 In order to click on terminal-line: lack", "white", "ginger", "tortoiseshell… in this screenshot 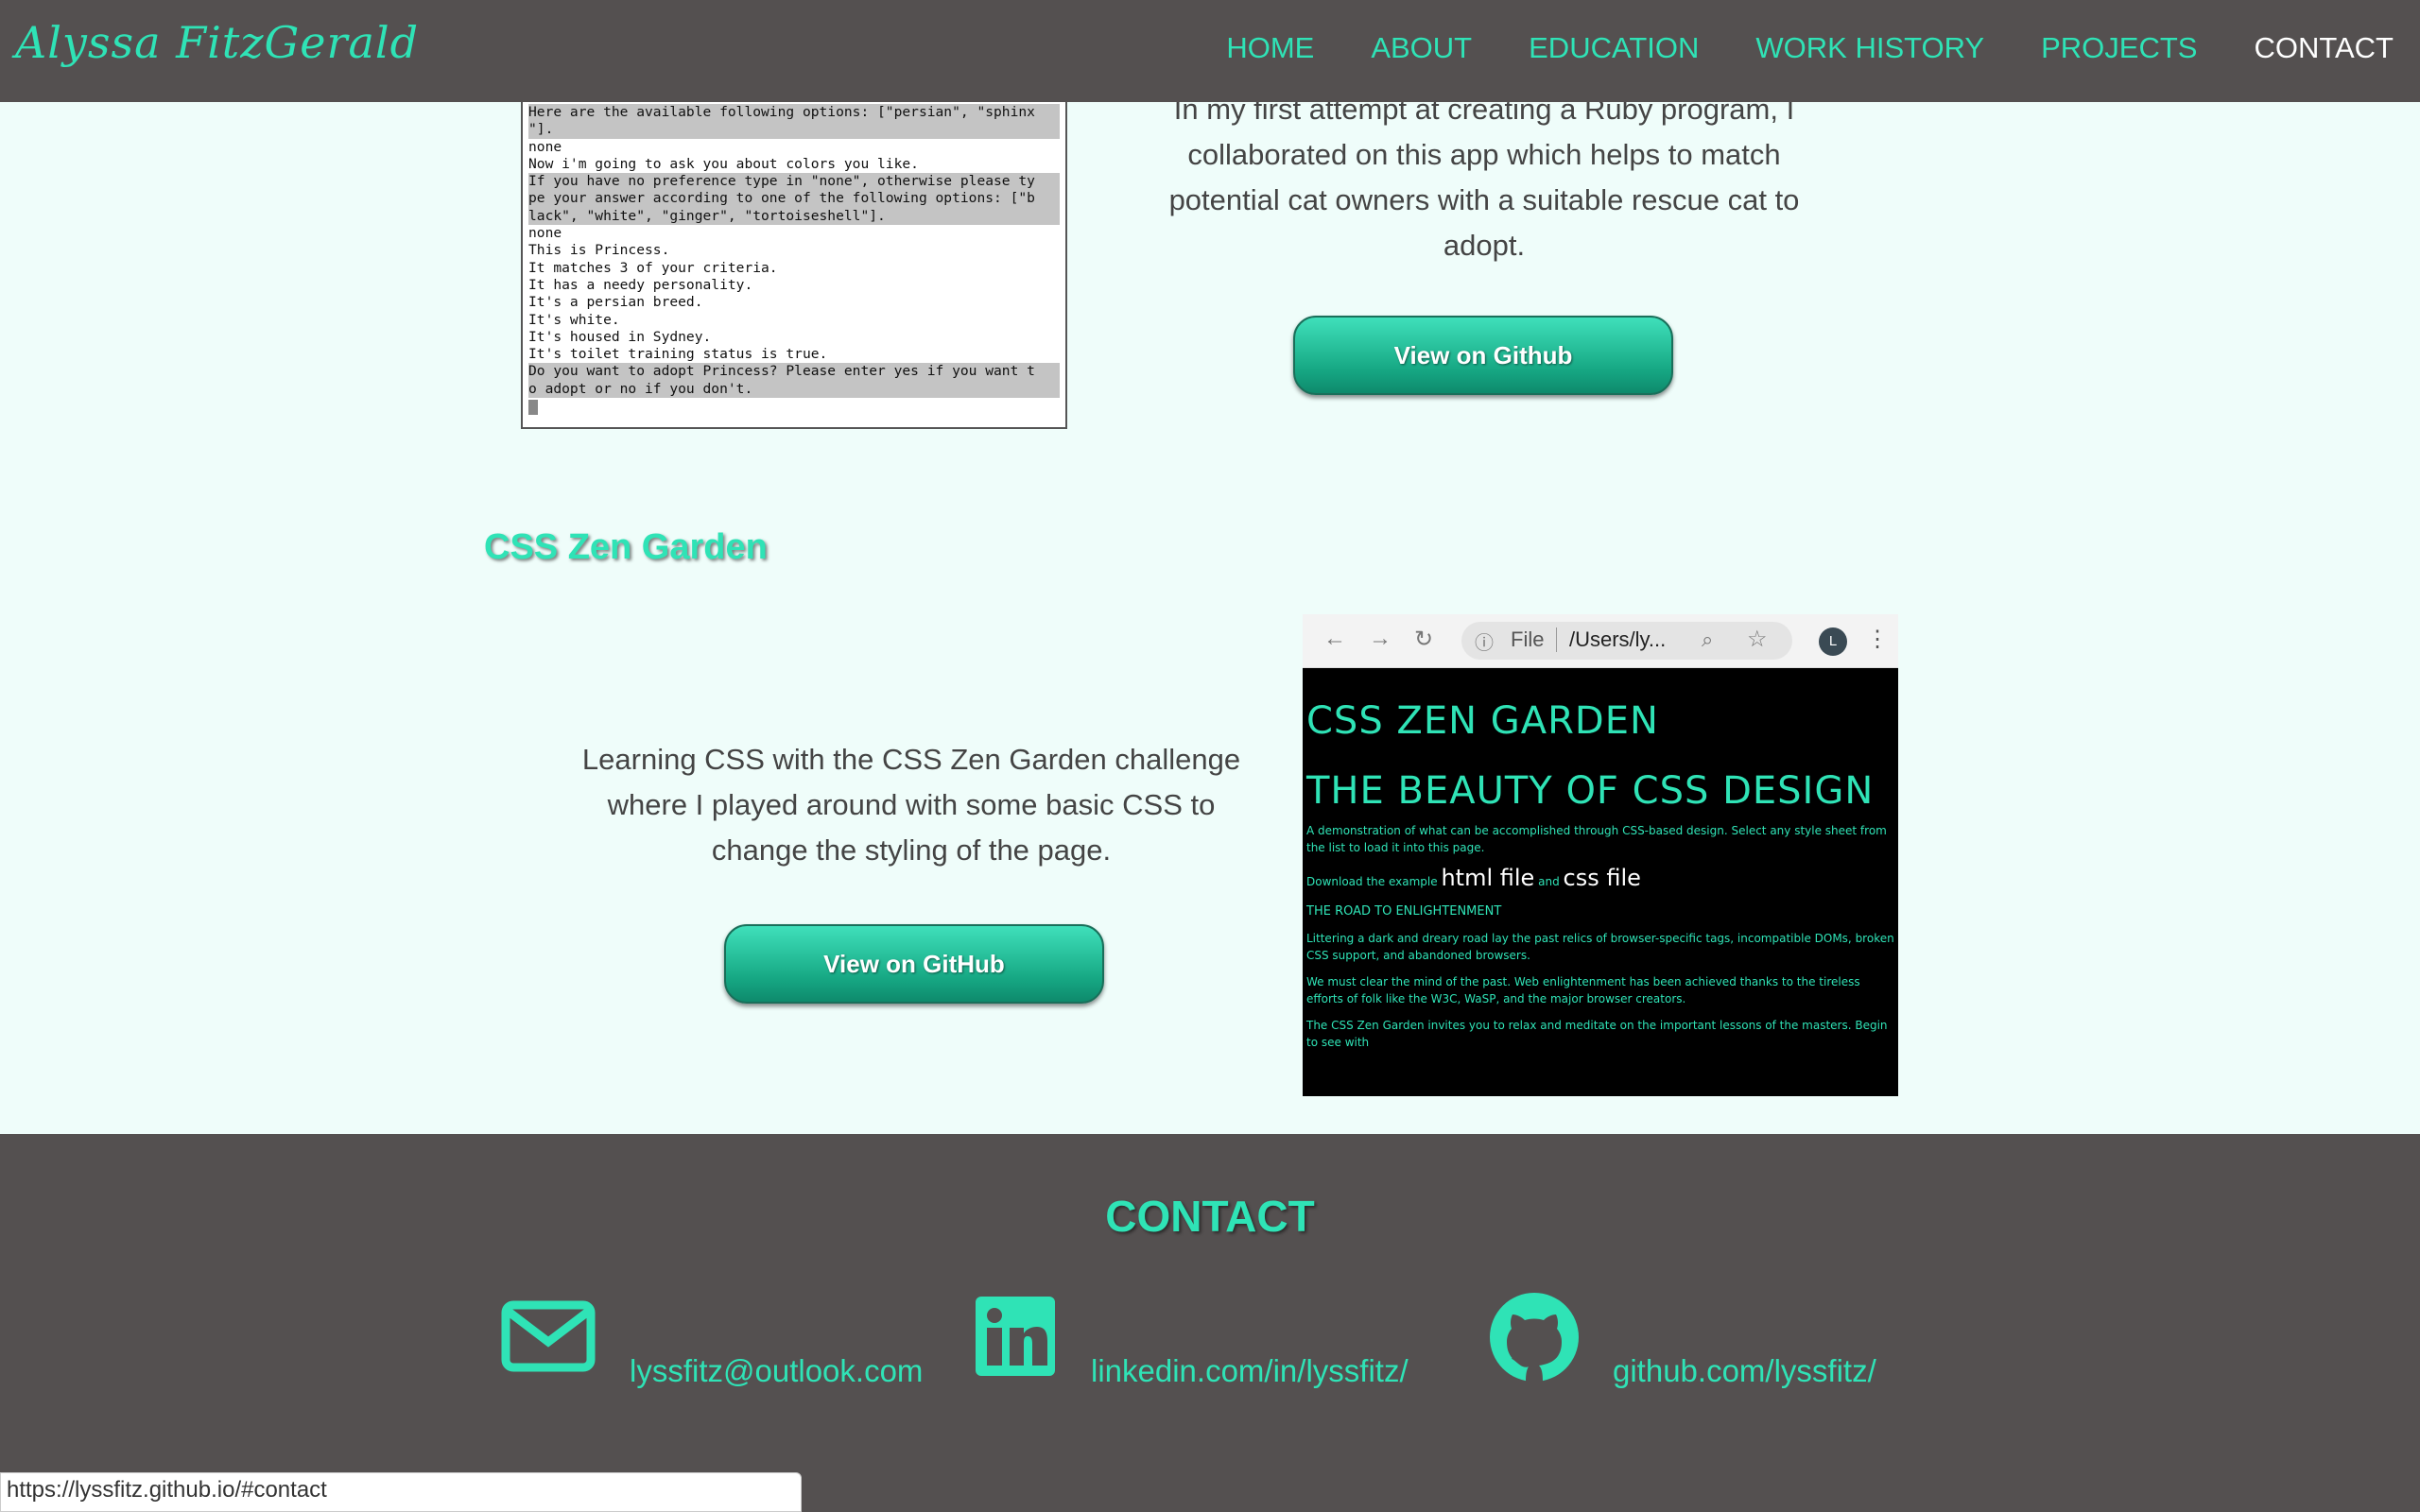, I will do `click(794, 216)`.